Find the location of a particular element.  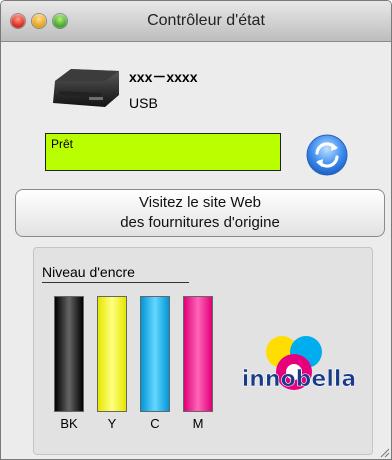

cartridge-label-magenta: M is located at coordinates (198, 423).